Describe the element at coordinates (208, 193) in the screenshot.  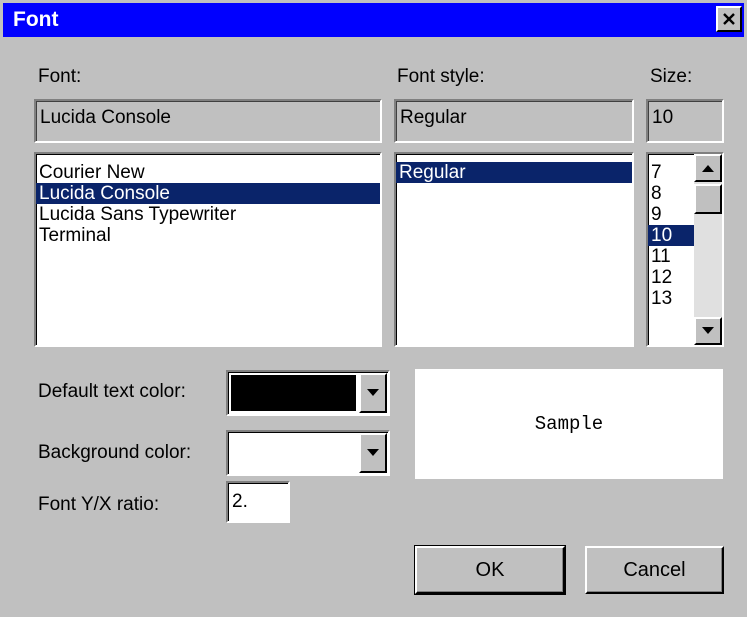
I see `font-list-item: Lucida Console` at that location.